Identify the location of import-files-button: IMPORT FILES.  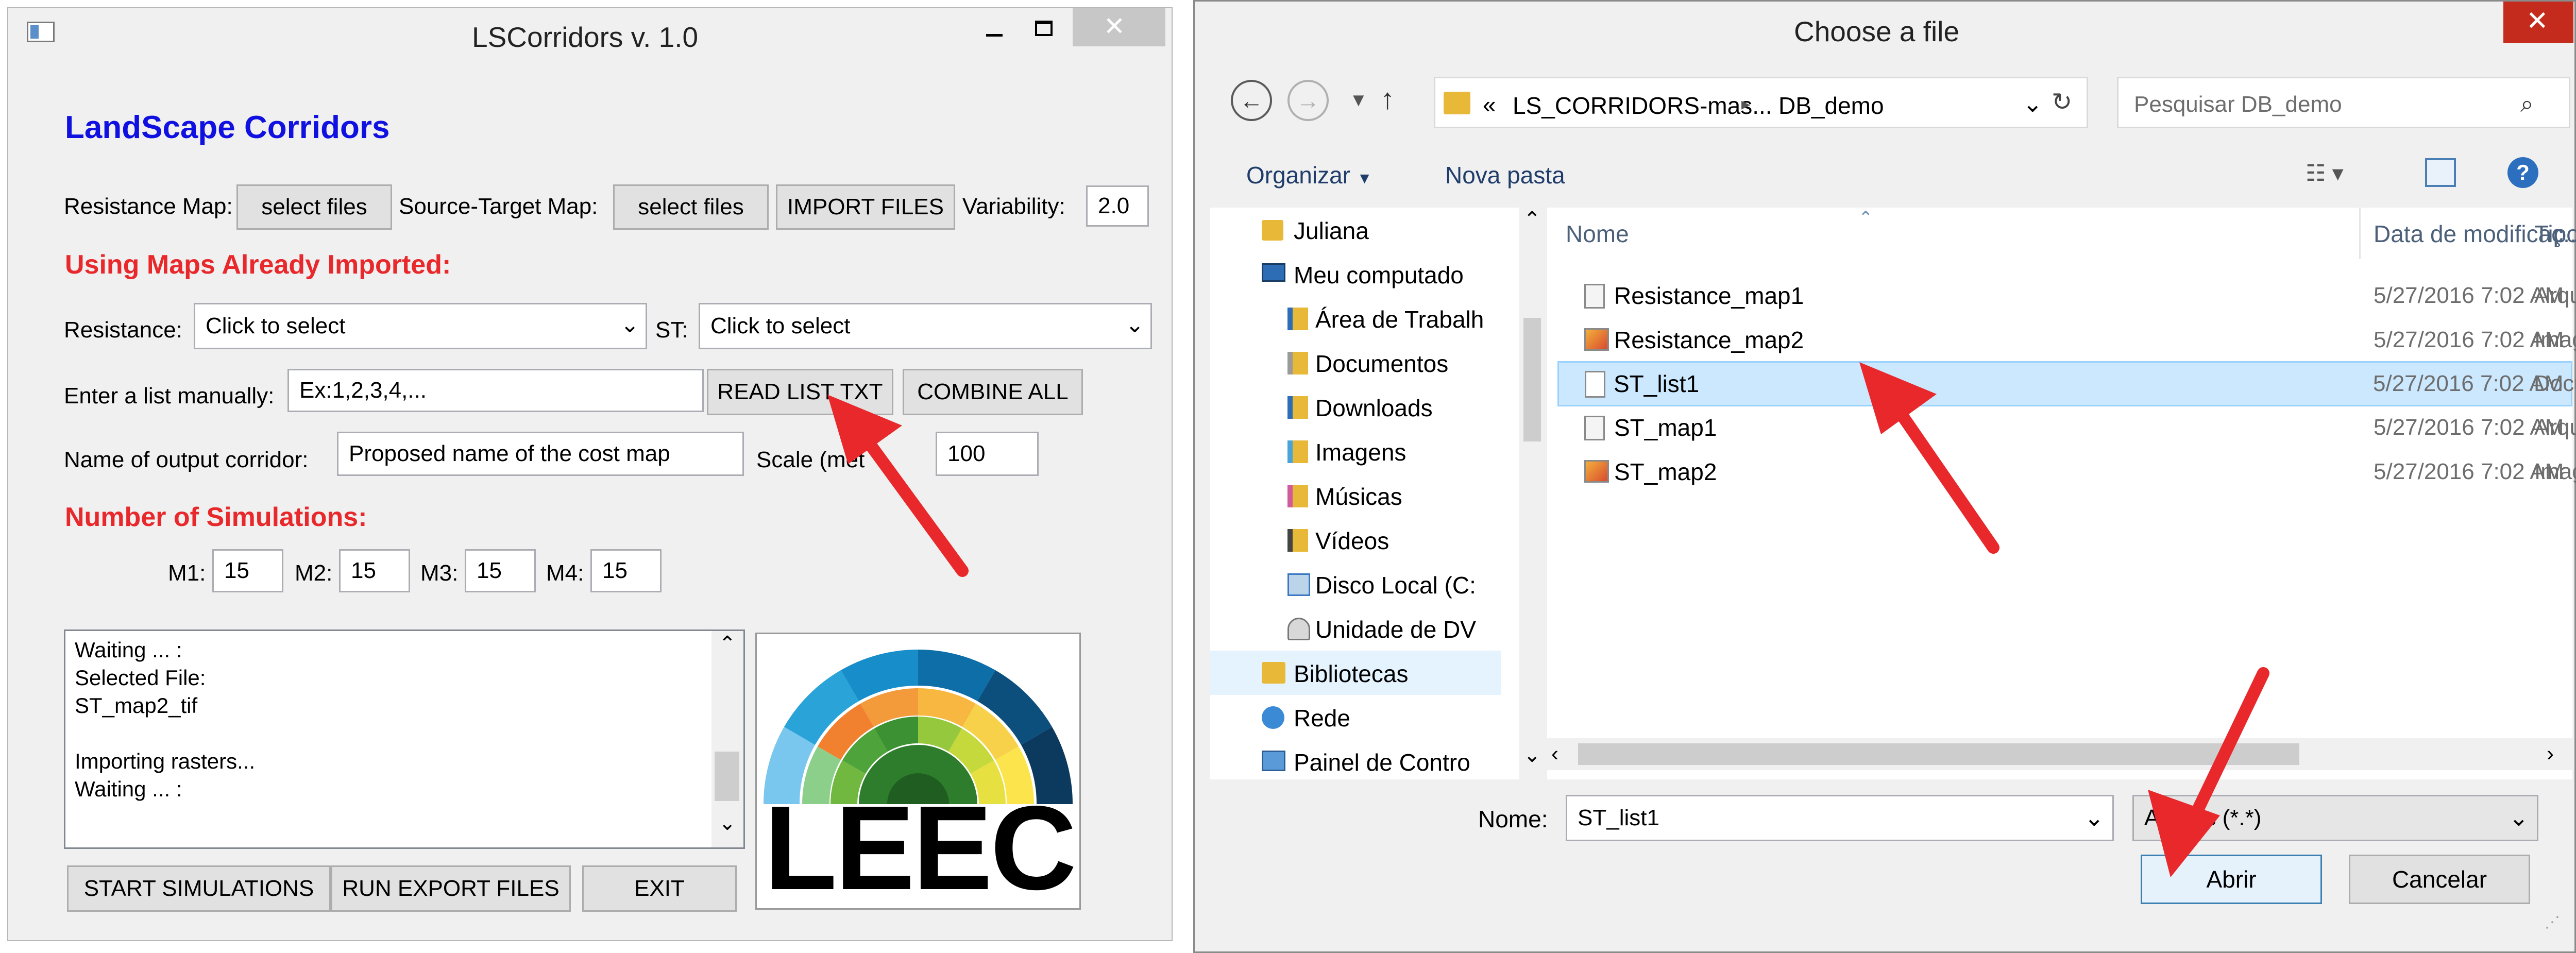
(865, 207).